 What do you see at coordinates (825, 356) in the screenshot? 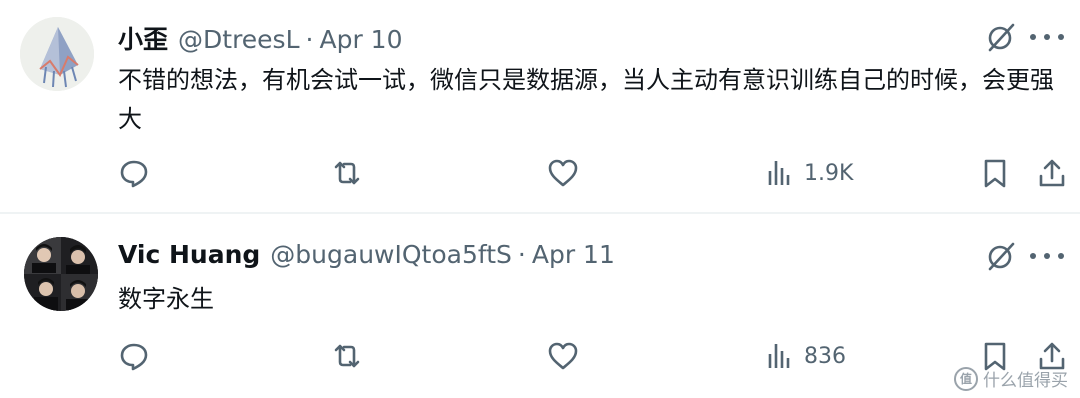
I see `views-count: 836` at bounding box center [825, 356].